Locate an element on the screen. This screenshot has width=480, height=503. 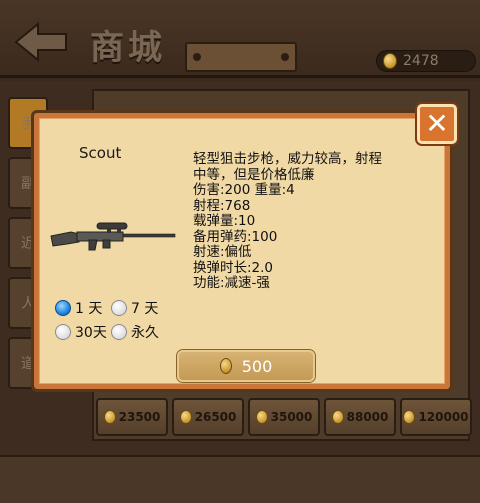
price-chip-value: 23500 is located at coordinates (139, 417).